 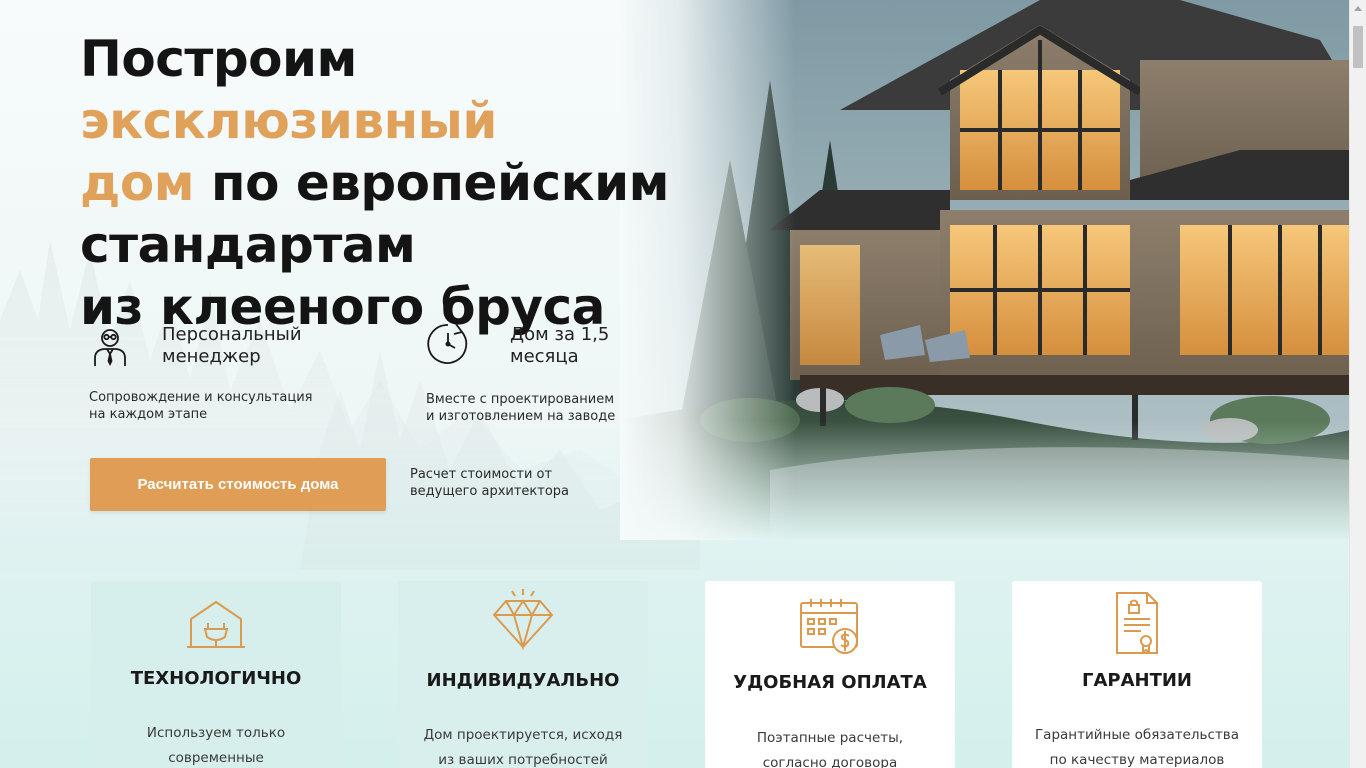 What do you see at coordinates (1137, 680) in the screenshot?
I see `card-title: ГАРАНТИИ` at bounding box center [1137, 680].